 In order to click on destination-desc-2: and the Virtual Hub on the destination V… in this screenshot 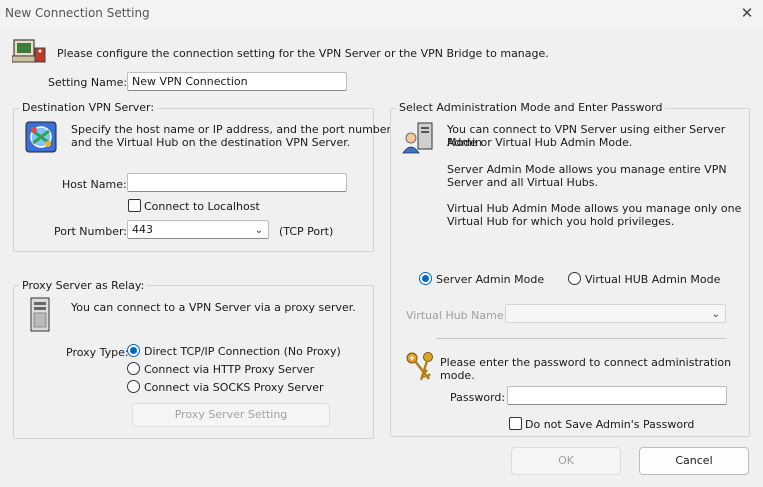, I will do `click(211, 142)`.